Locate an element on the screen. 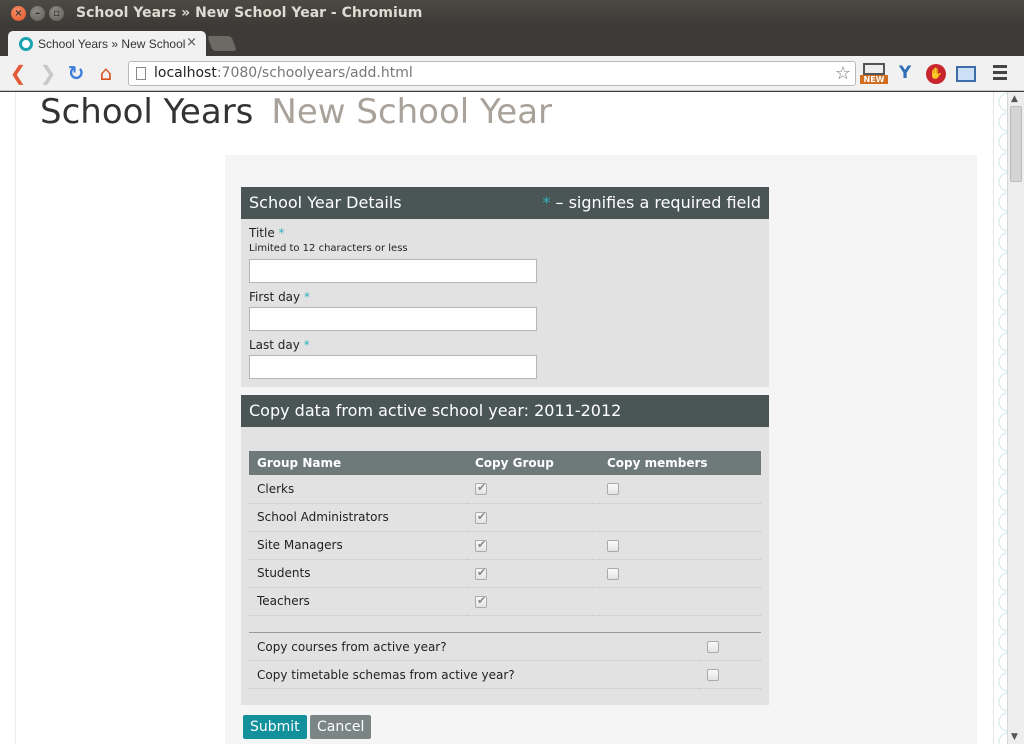 Image resolution: width=1024 pixels, height=744 pixels. y-extension-icon: Y is located at coordinates (905, 74).